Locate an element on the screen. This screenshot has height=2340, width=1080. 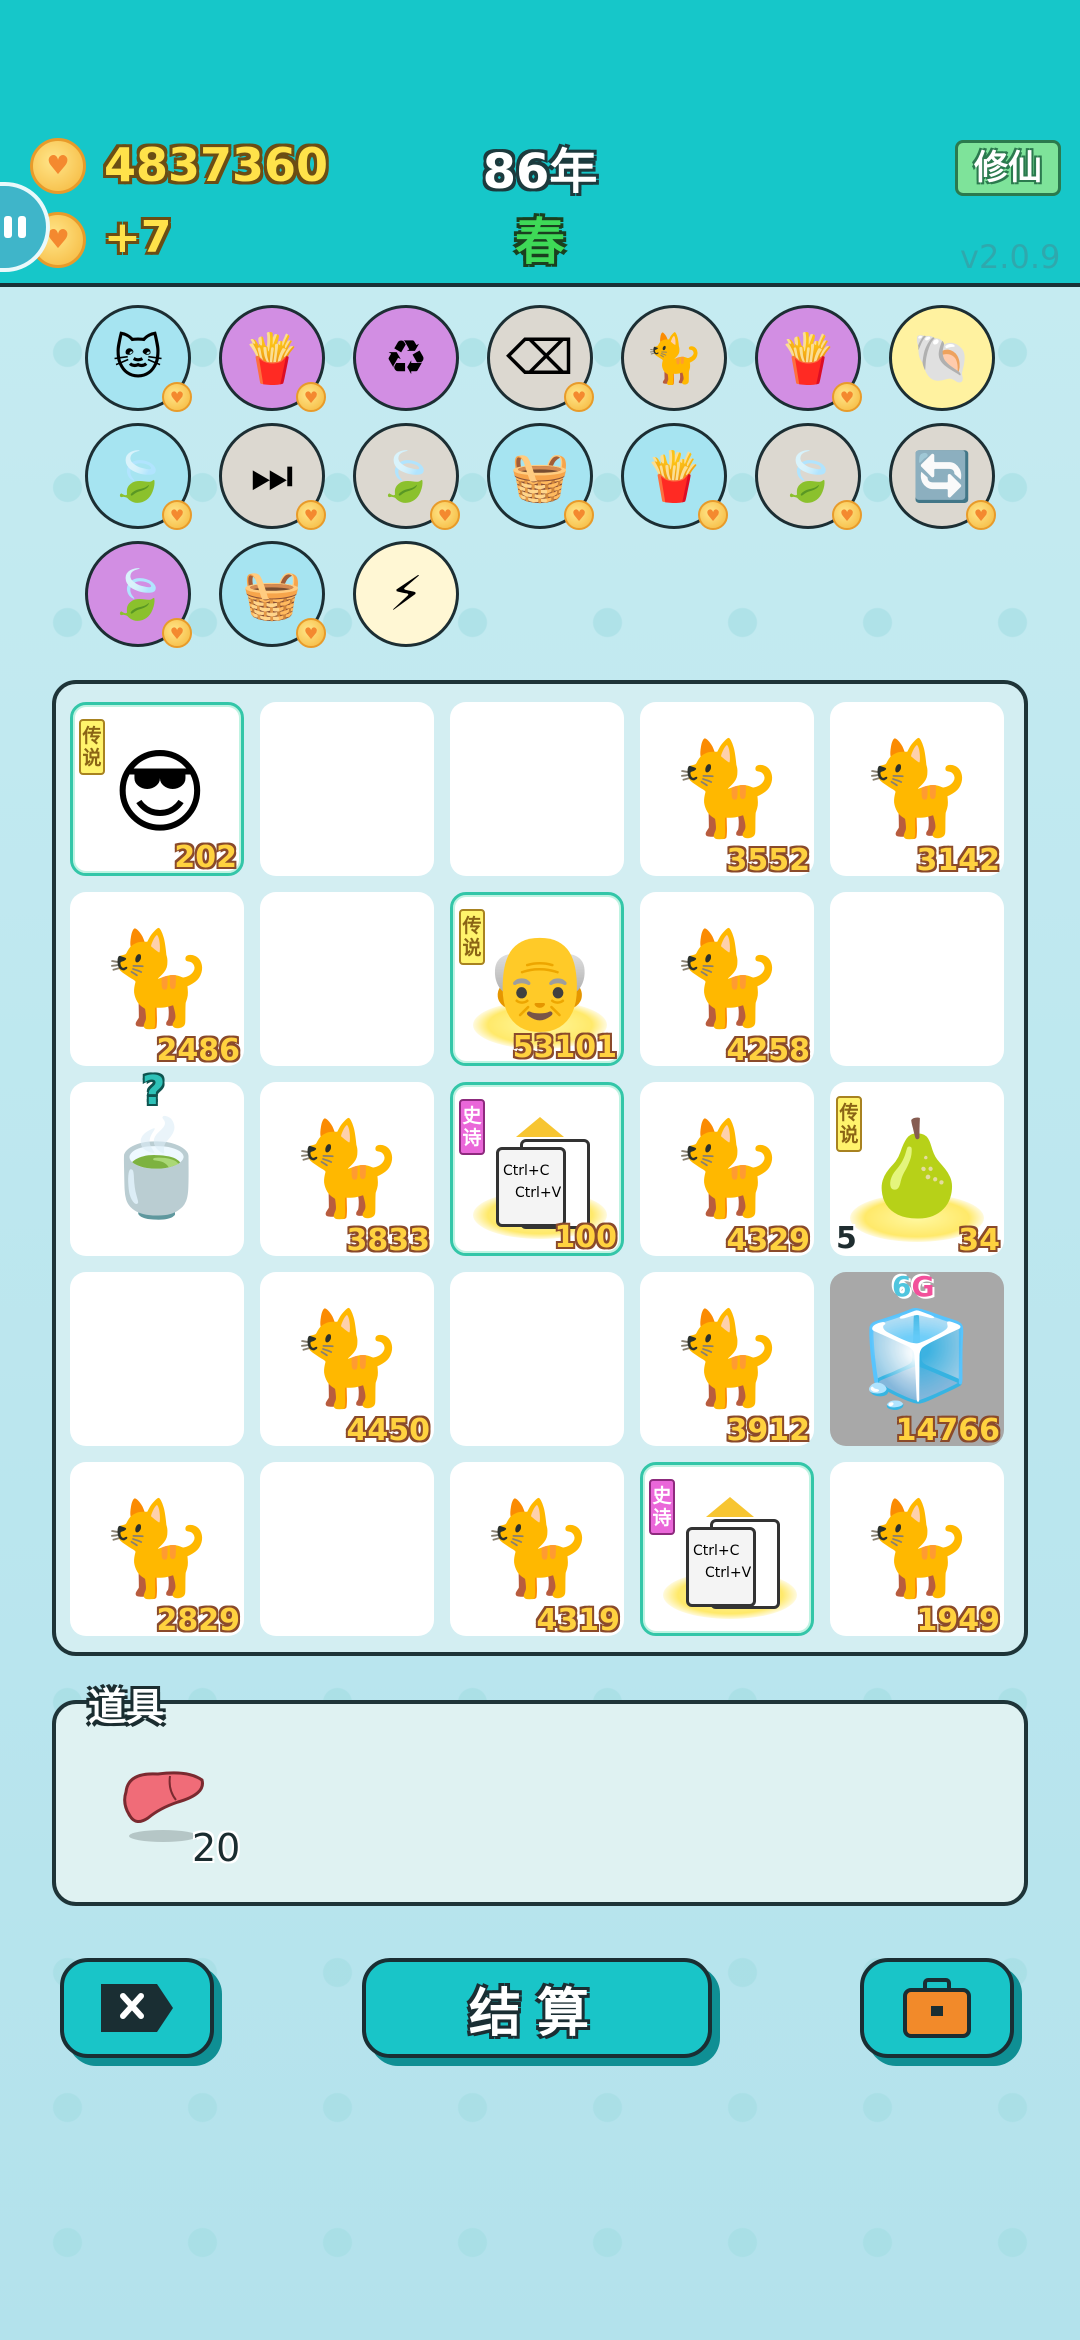
delete-tag-icon is located at coordinates (137, 2008).